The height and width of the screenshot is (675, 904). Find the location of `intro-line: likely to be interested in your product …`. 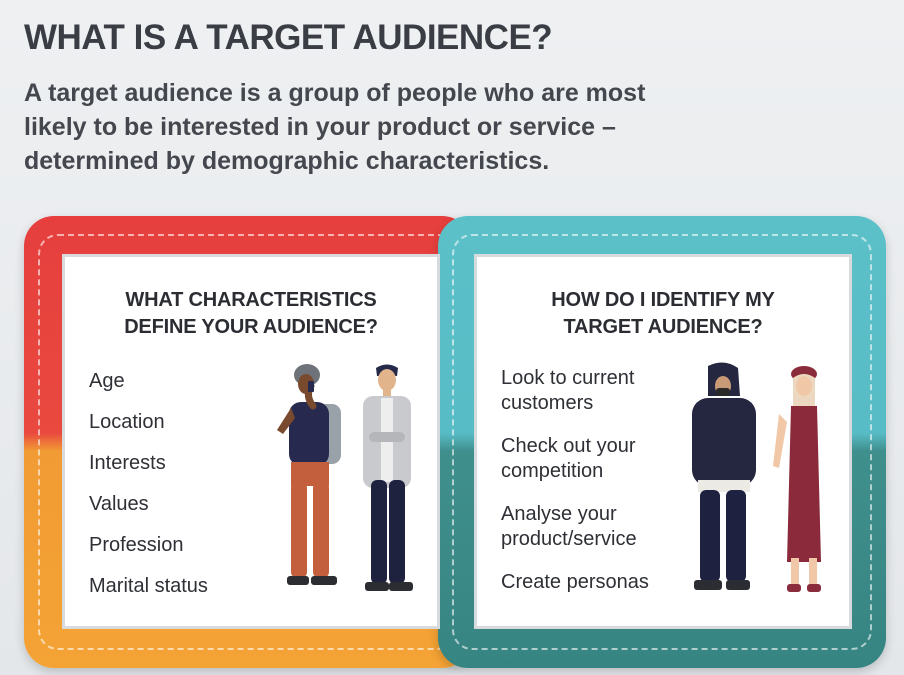

intro-line: likely to be interested in your product … is located at coordinates (320, 127).